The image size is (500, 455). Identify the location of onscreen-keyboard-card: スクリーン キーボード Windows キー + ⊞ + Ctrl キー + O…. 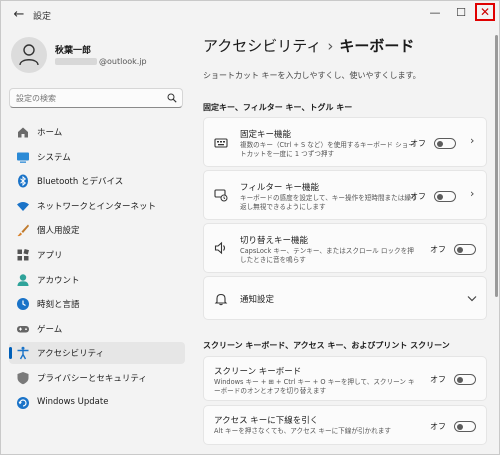
(345, 378).